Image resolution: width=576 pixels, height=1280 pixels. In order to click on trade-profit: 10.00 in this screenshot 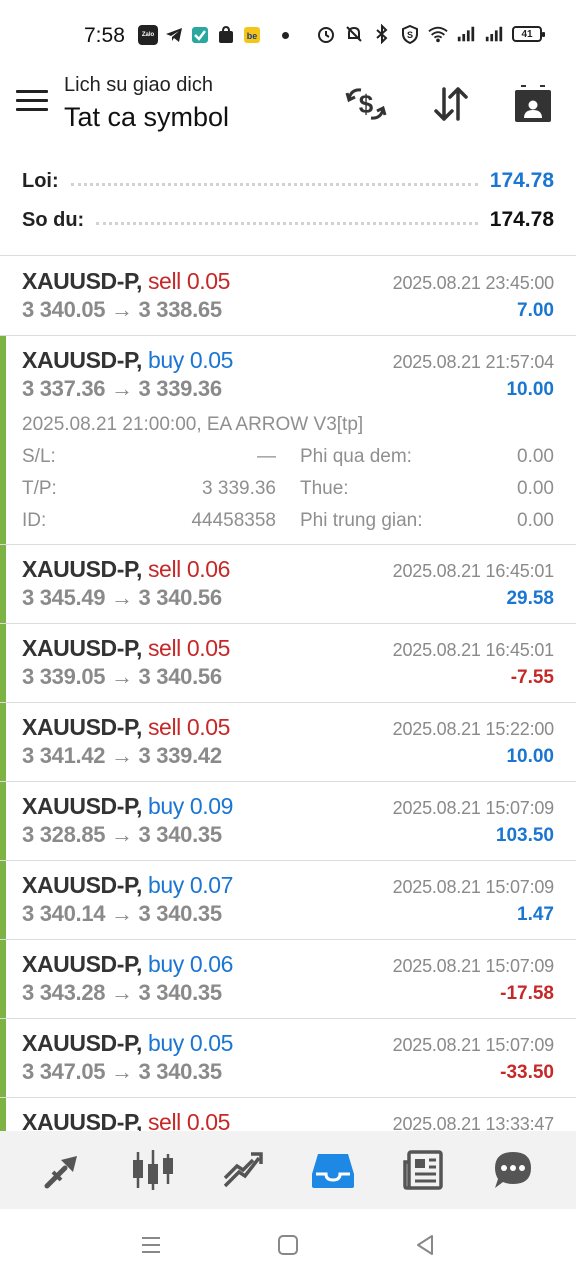, I will do `click(530, 389)`.